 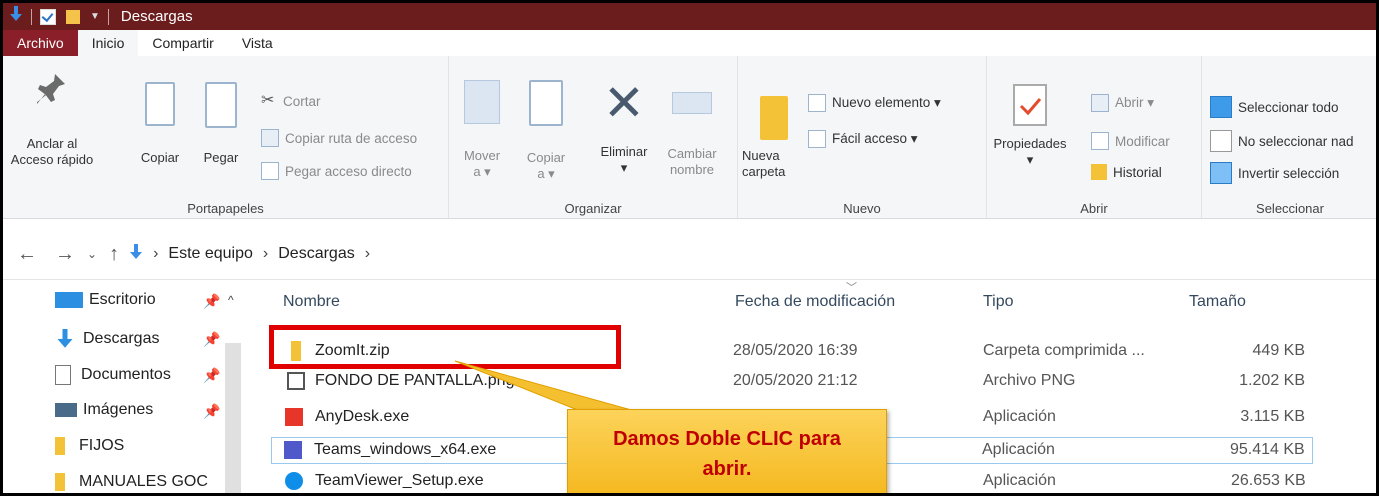 What do you see at coordinates (1272, 380) in the screenshot?
I see `file-size: 1.202 KB` at bounding box center [1272, 380].